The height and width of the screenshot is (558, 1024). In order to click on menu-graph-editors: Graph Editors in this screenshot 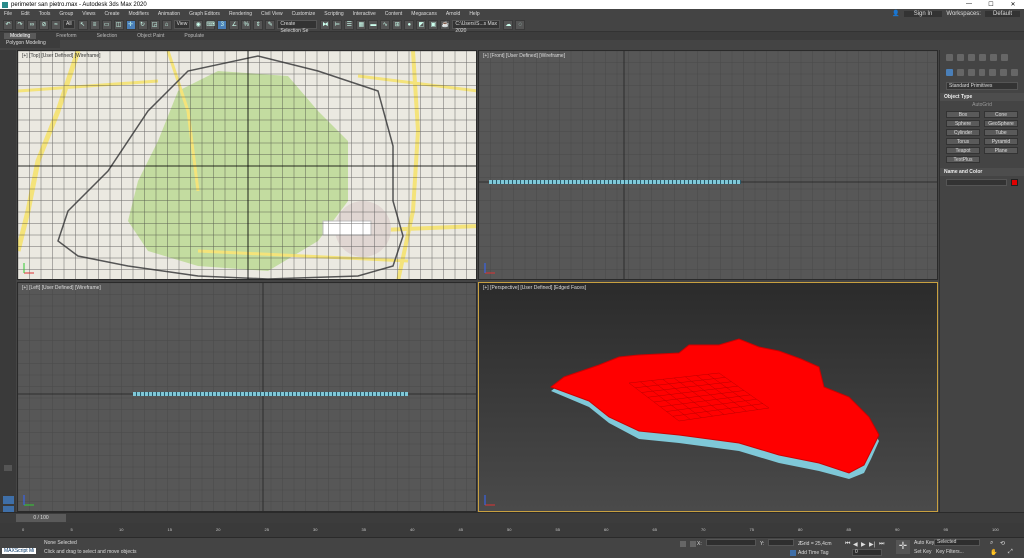, I will do `click(204, 14)`.